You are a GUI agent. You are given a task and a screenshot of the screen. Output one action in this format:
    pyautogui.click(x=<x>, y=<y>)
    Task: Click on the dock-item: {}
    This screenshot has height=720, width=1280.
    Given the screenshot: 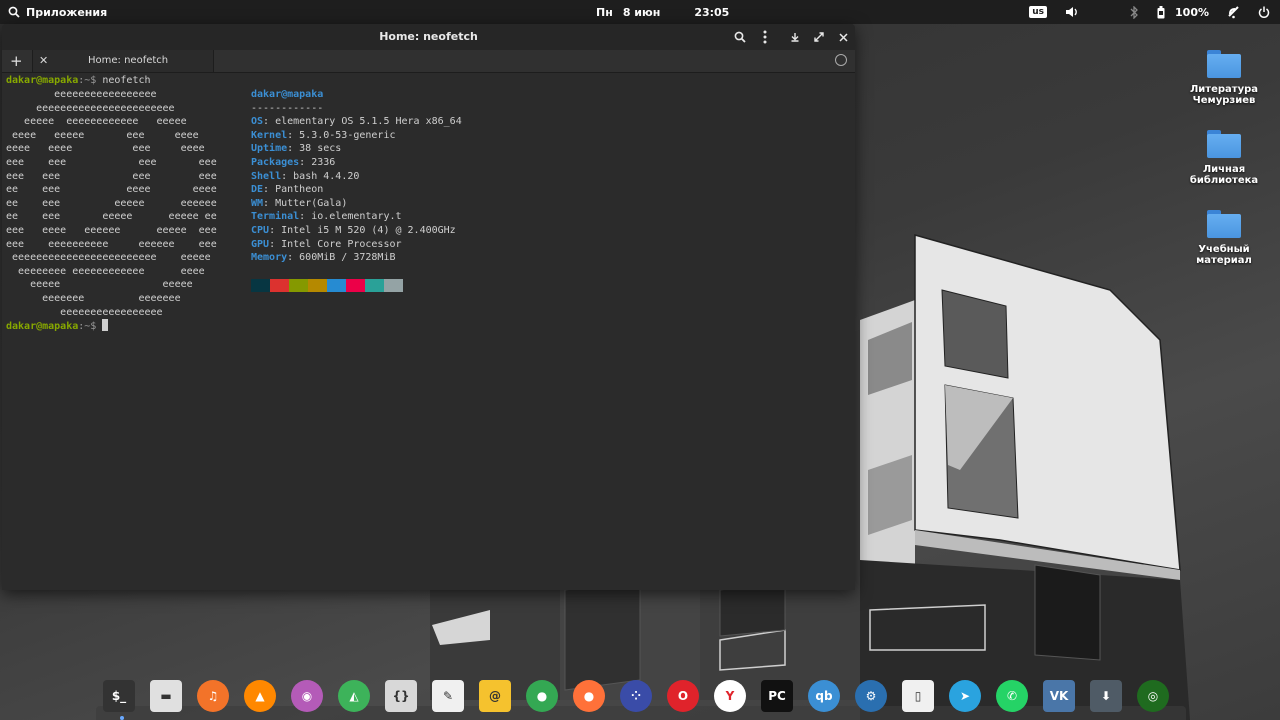 What is the action you would take?
    pyautogui.click(x=401, y=696)
    